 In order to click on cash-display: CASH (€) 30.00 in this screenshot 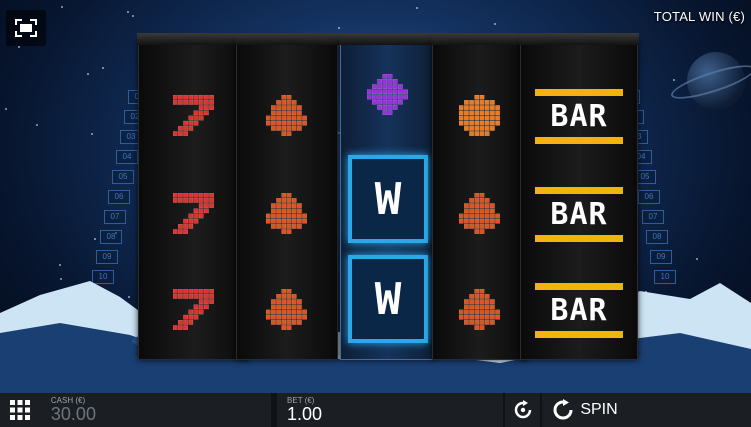, I will do `click(156, 410)`.